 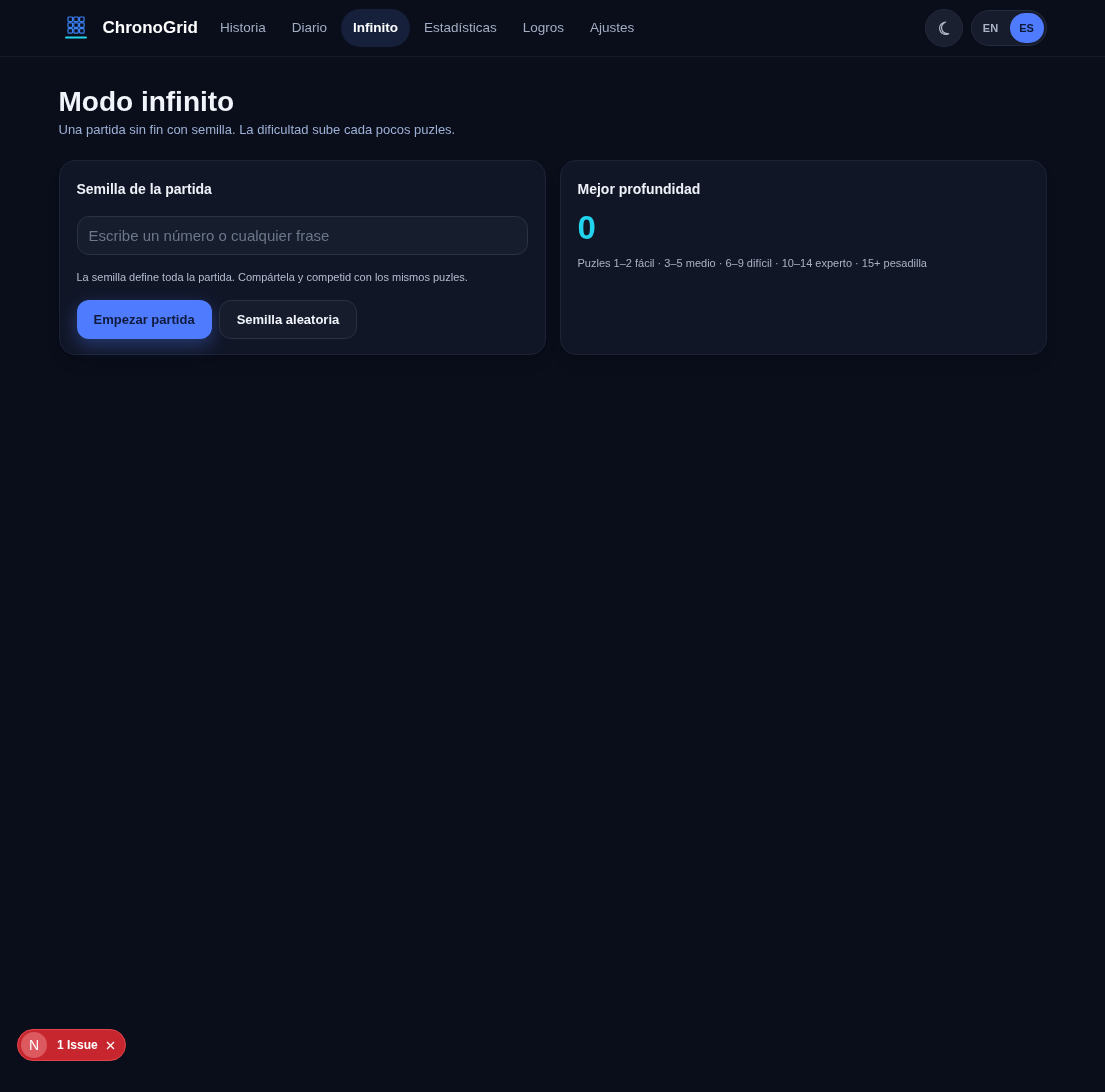 I want to click on nav-link: Diario, so click(x=309, y=28).